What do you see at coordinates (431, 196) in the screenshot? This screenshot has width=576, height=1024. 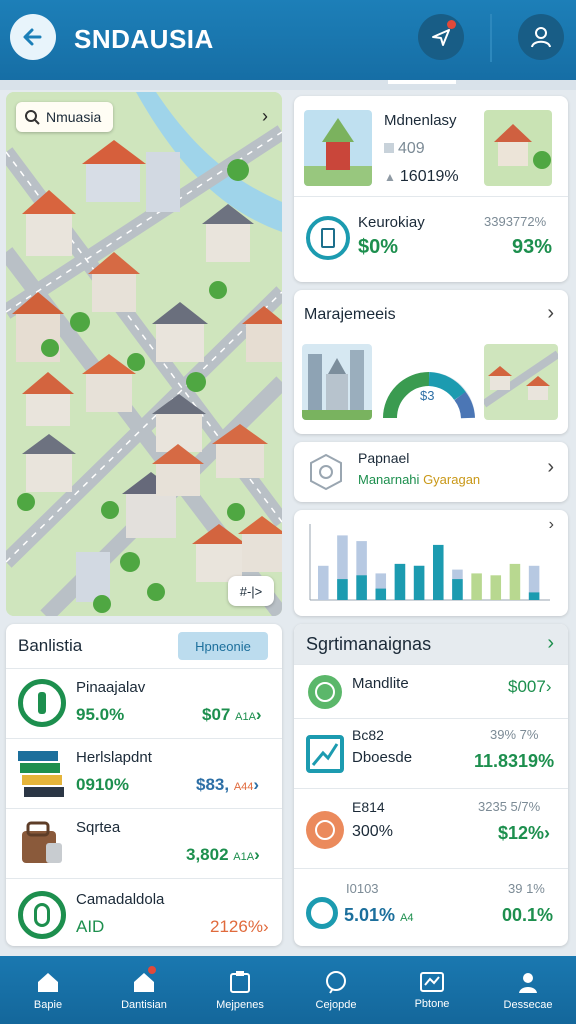 I see `card-divider` at bounding box center [431, 196].